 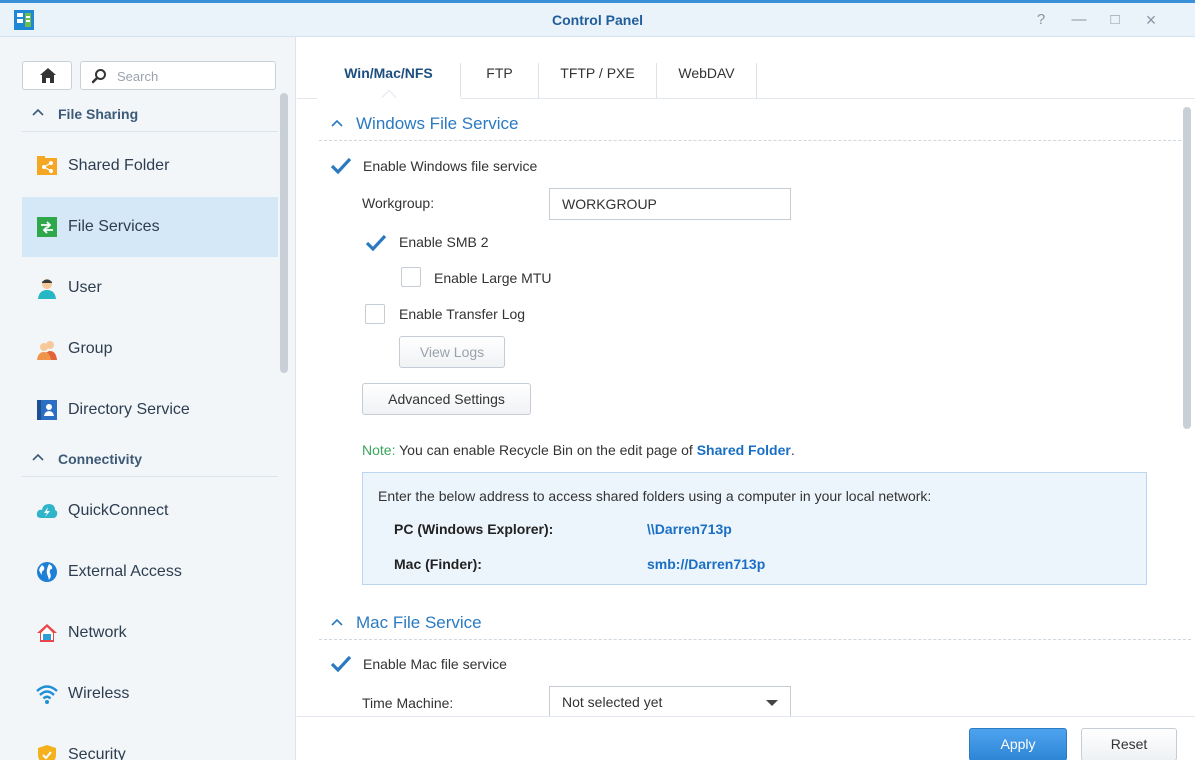 I want to click on sidebar-item-label: File Services, so click(x=114, y=226).